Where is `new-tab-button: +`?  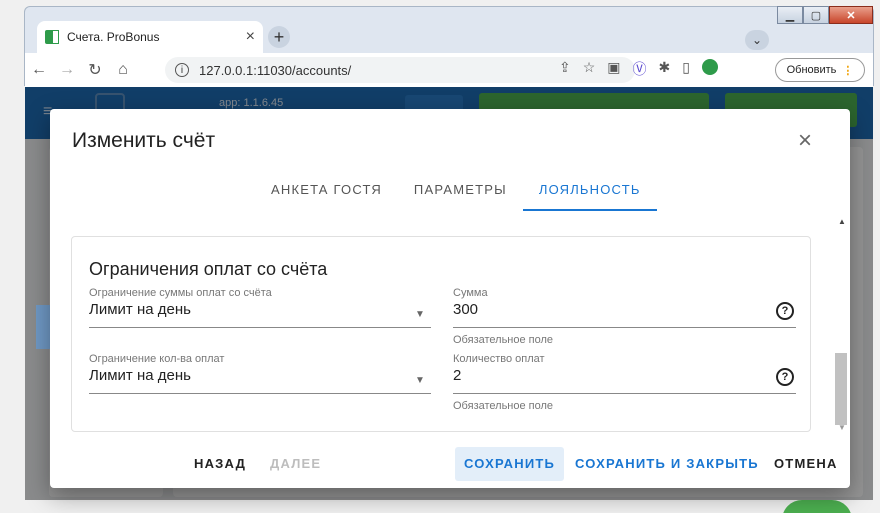
new-tab-button: + is located at coordinates (279, 37).